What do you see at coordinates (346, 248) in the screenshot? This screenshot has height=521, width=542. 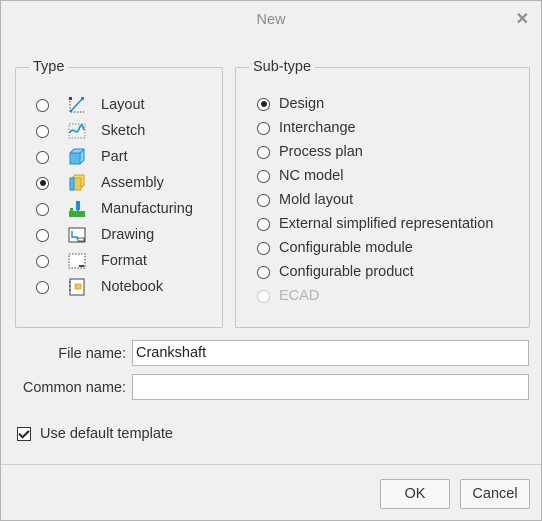 I see `subtype-label-configurable-module: Configurable module` at bounding box center [346, 248].